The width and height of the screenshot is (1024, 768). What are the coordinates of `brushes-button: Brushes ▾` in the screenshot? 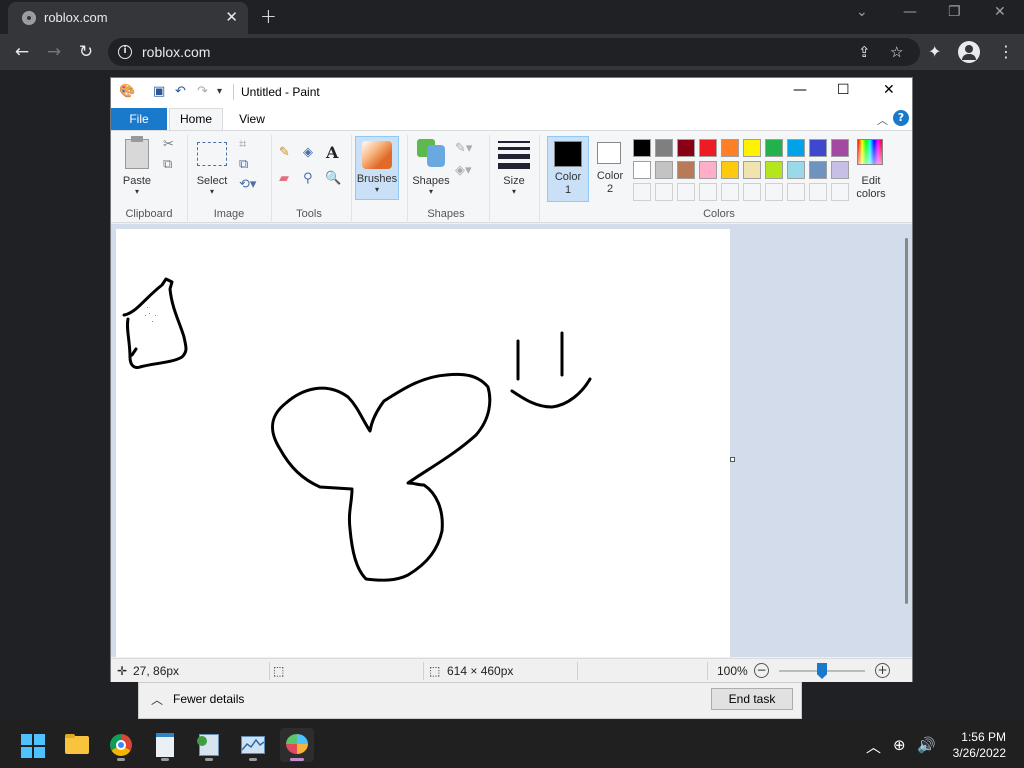 It's located at (377, 168).